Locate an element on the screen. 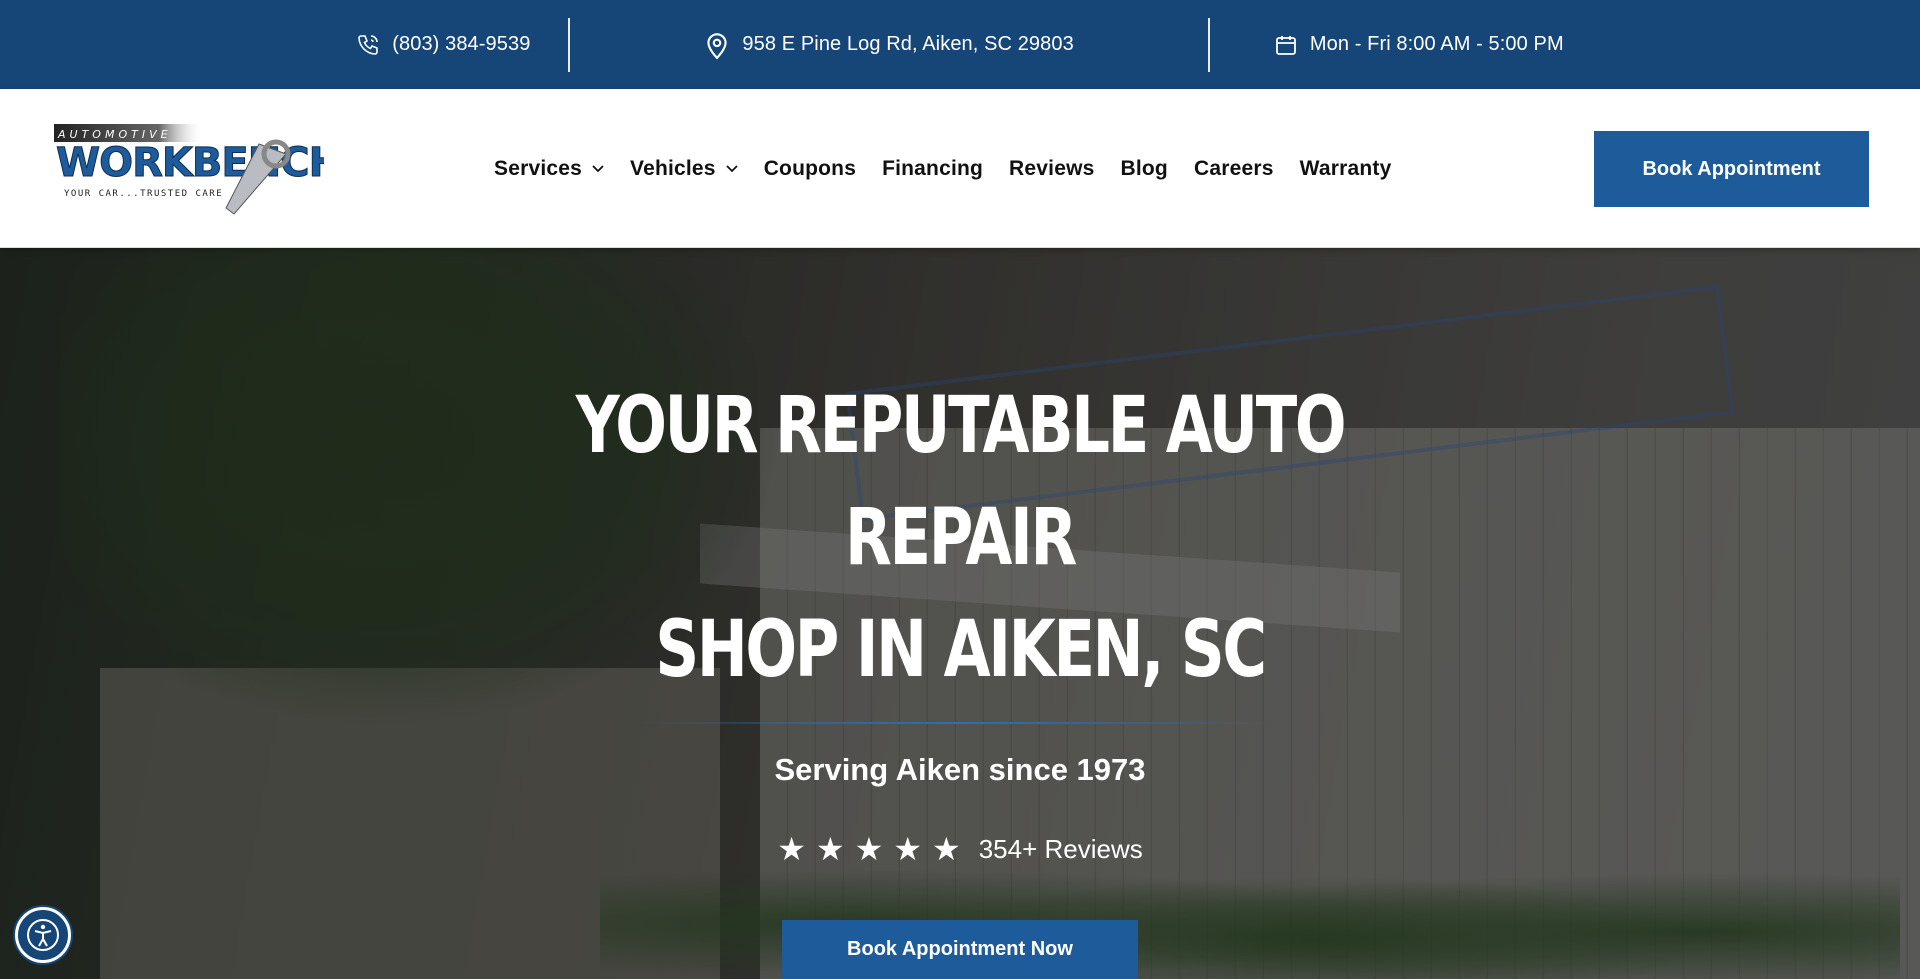 The width and height of the screenshot is (1920, 979). nav-financing: Financing is located at coordinates (932, 169).